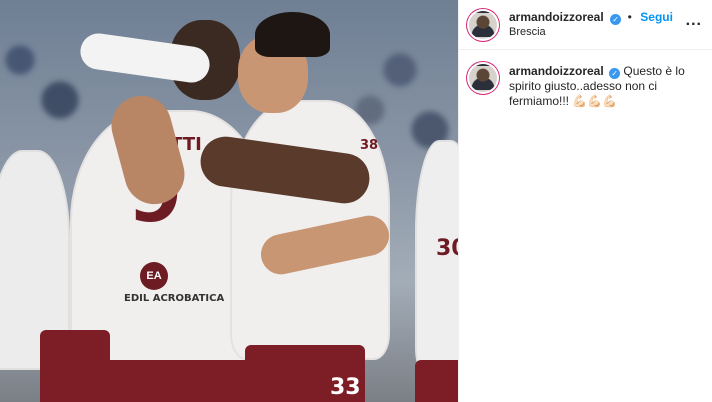  What do you see at coordinates (556, 17) in the screenshot?
I see `username: armandoizzoreal` at bounding box center [556, 17].